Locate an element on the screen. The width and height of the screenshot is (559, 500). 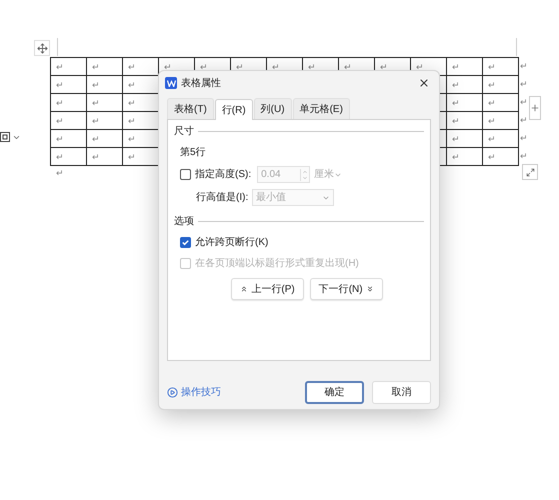
add-column-button is located at coordinates (535, 108).